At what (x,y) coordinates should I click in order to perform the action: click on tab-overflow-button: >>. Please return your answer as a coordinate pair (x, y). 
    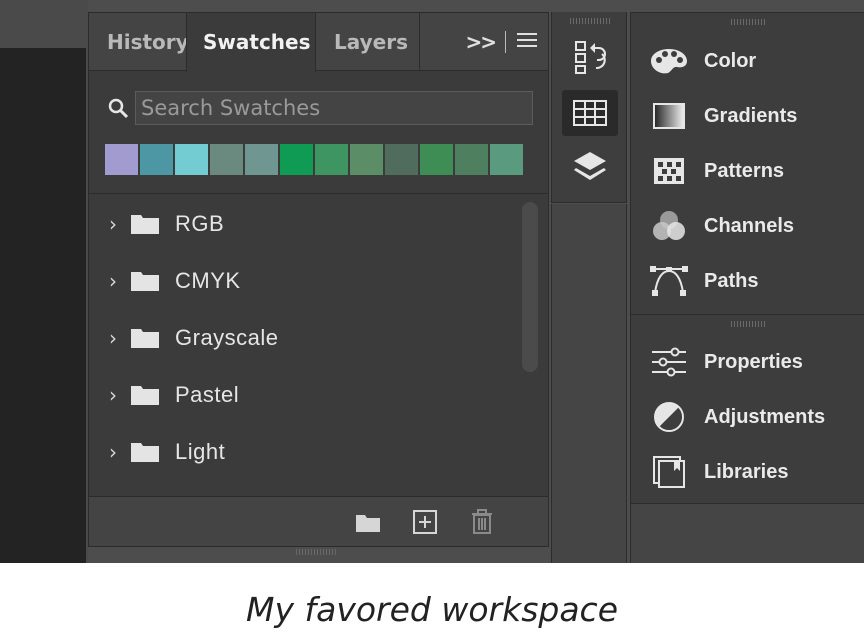
    Looking at the image, I should click on (480, 42).